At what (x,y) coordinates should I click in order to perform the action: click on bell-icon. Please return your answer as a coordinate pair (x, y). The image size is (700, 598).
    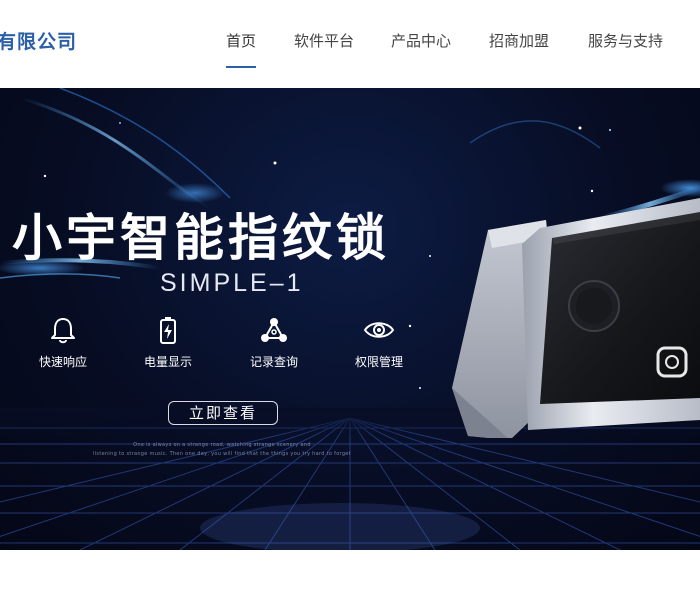
    Looking at the image, I should click on (63, 331).